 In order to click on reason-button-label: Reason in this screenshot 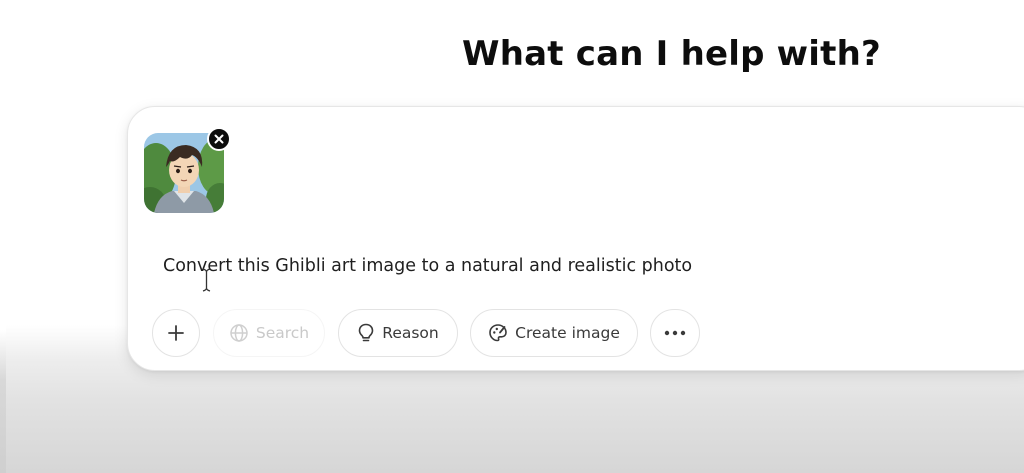, I will do `click(410, 333)`.